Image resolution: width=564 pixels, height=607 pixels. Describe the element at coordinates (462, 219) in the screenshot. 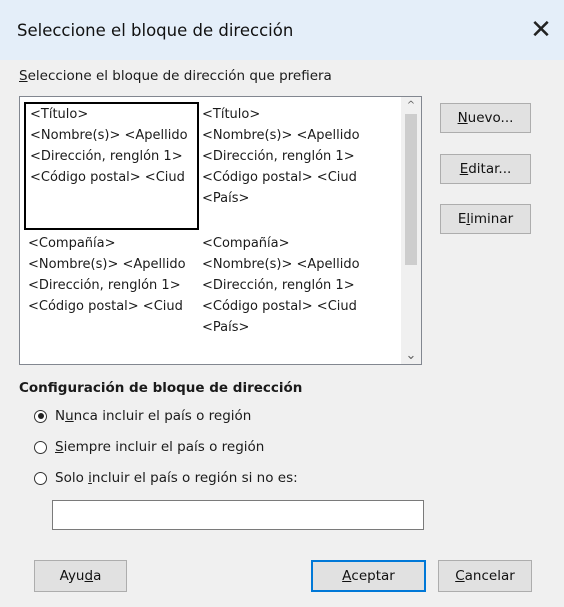

I see `delete-button-label-a: E` at that location.